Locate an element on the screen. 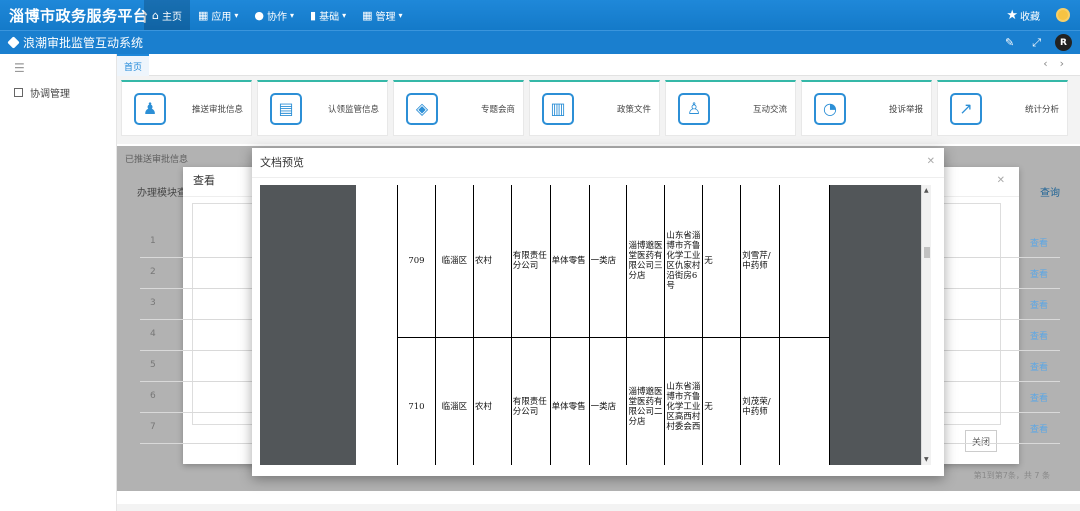 The image size is (1080, 511). card-label: 互动交流 is located at coordinates (769, 109).